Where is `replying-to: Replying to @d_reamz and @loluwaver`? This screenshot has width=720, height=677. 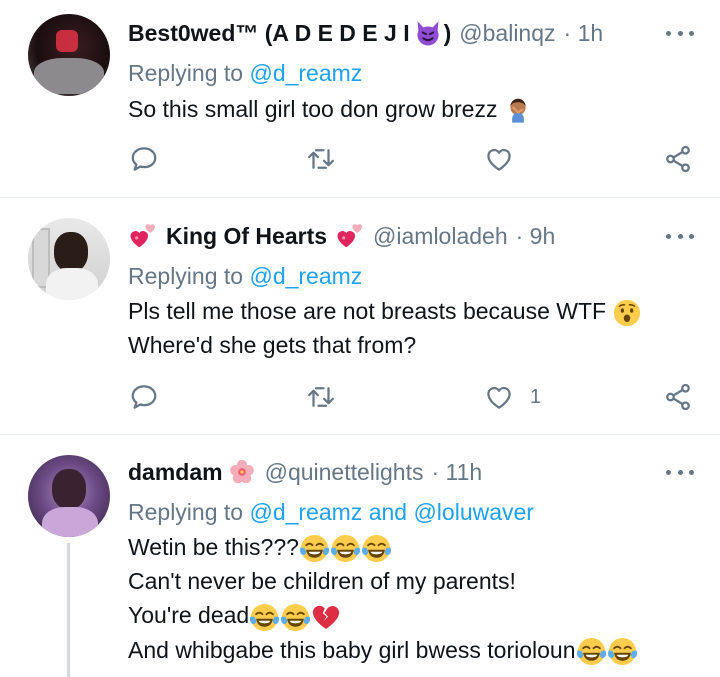 replying-to: Replying to @d_reamz and @loluwaver is located at coordinates (331, 512).